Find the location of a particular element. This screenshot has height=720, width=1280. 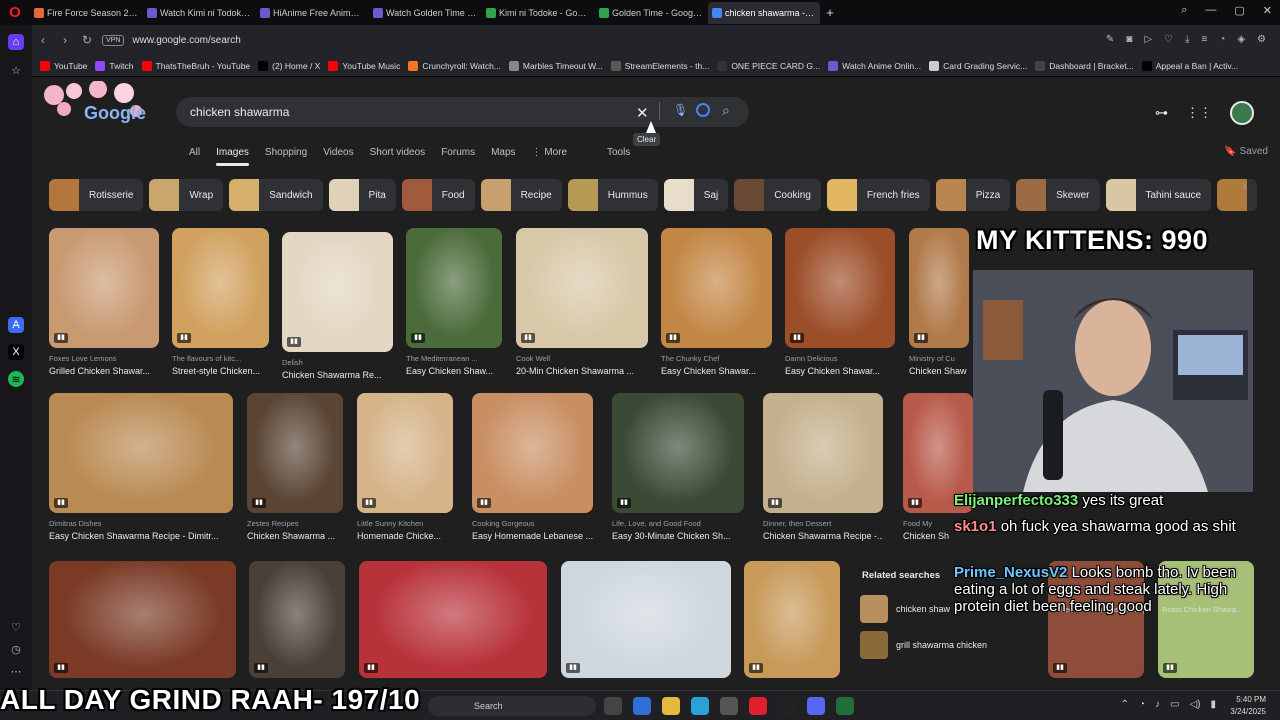

maximize-button: ▢ is located at coordinates (1239, 10).